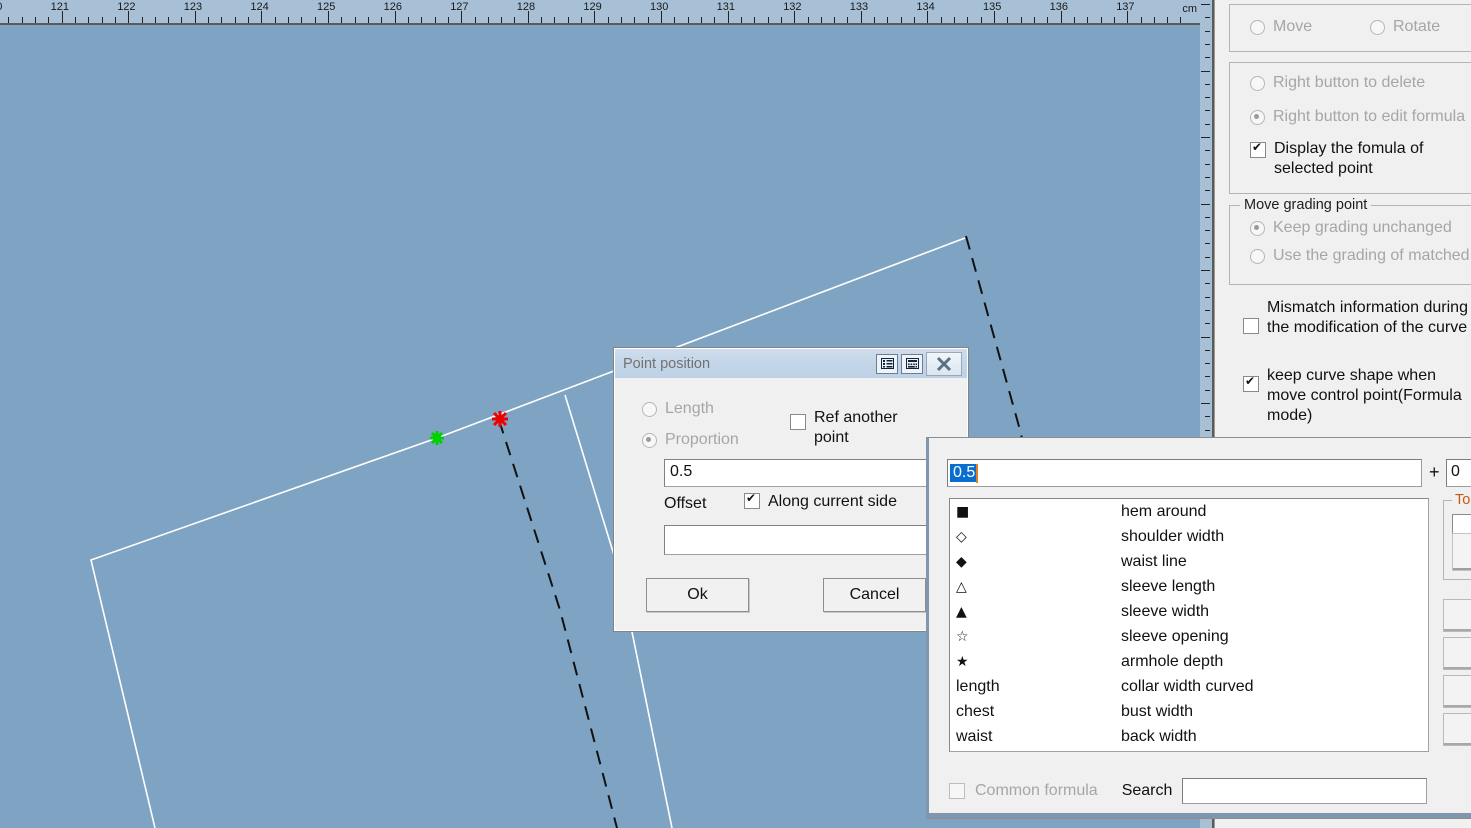 The image size is (1471, 828). What do you see at coordinates (963, 511) in the screenshot?
I see `measure-symbol: ■` at bounding box center [963, 511].